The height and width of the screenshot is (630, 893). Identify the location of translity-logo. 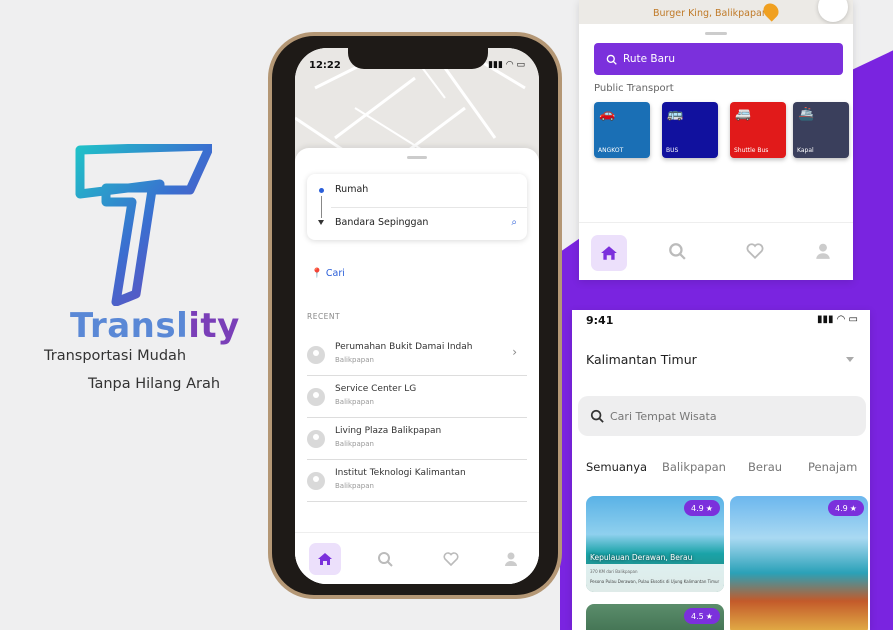
(143, 225).